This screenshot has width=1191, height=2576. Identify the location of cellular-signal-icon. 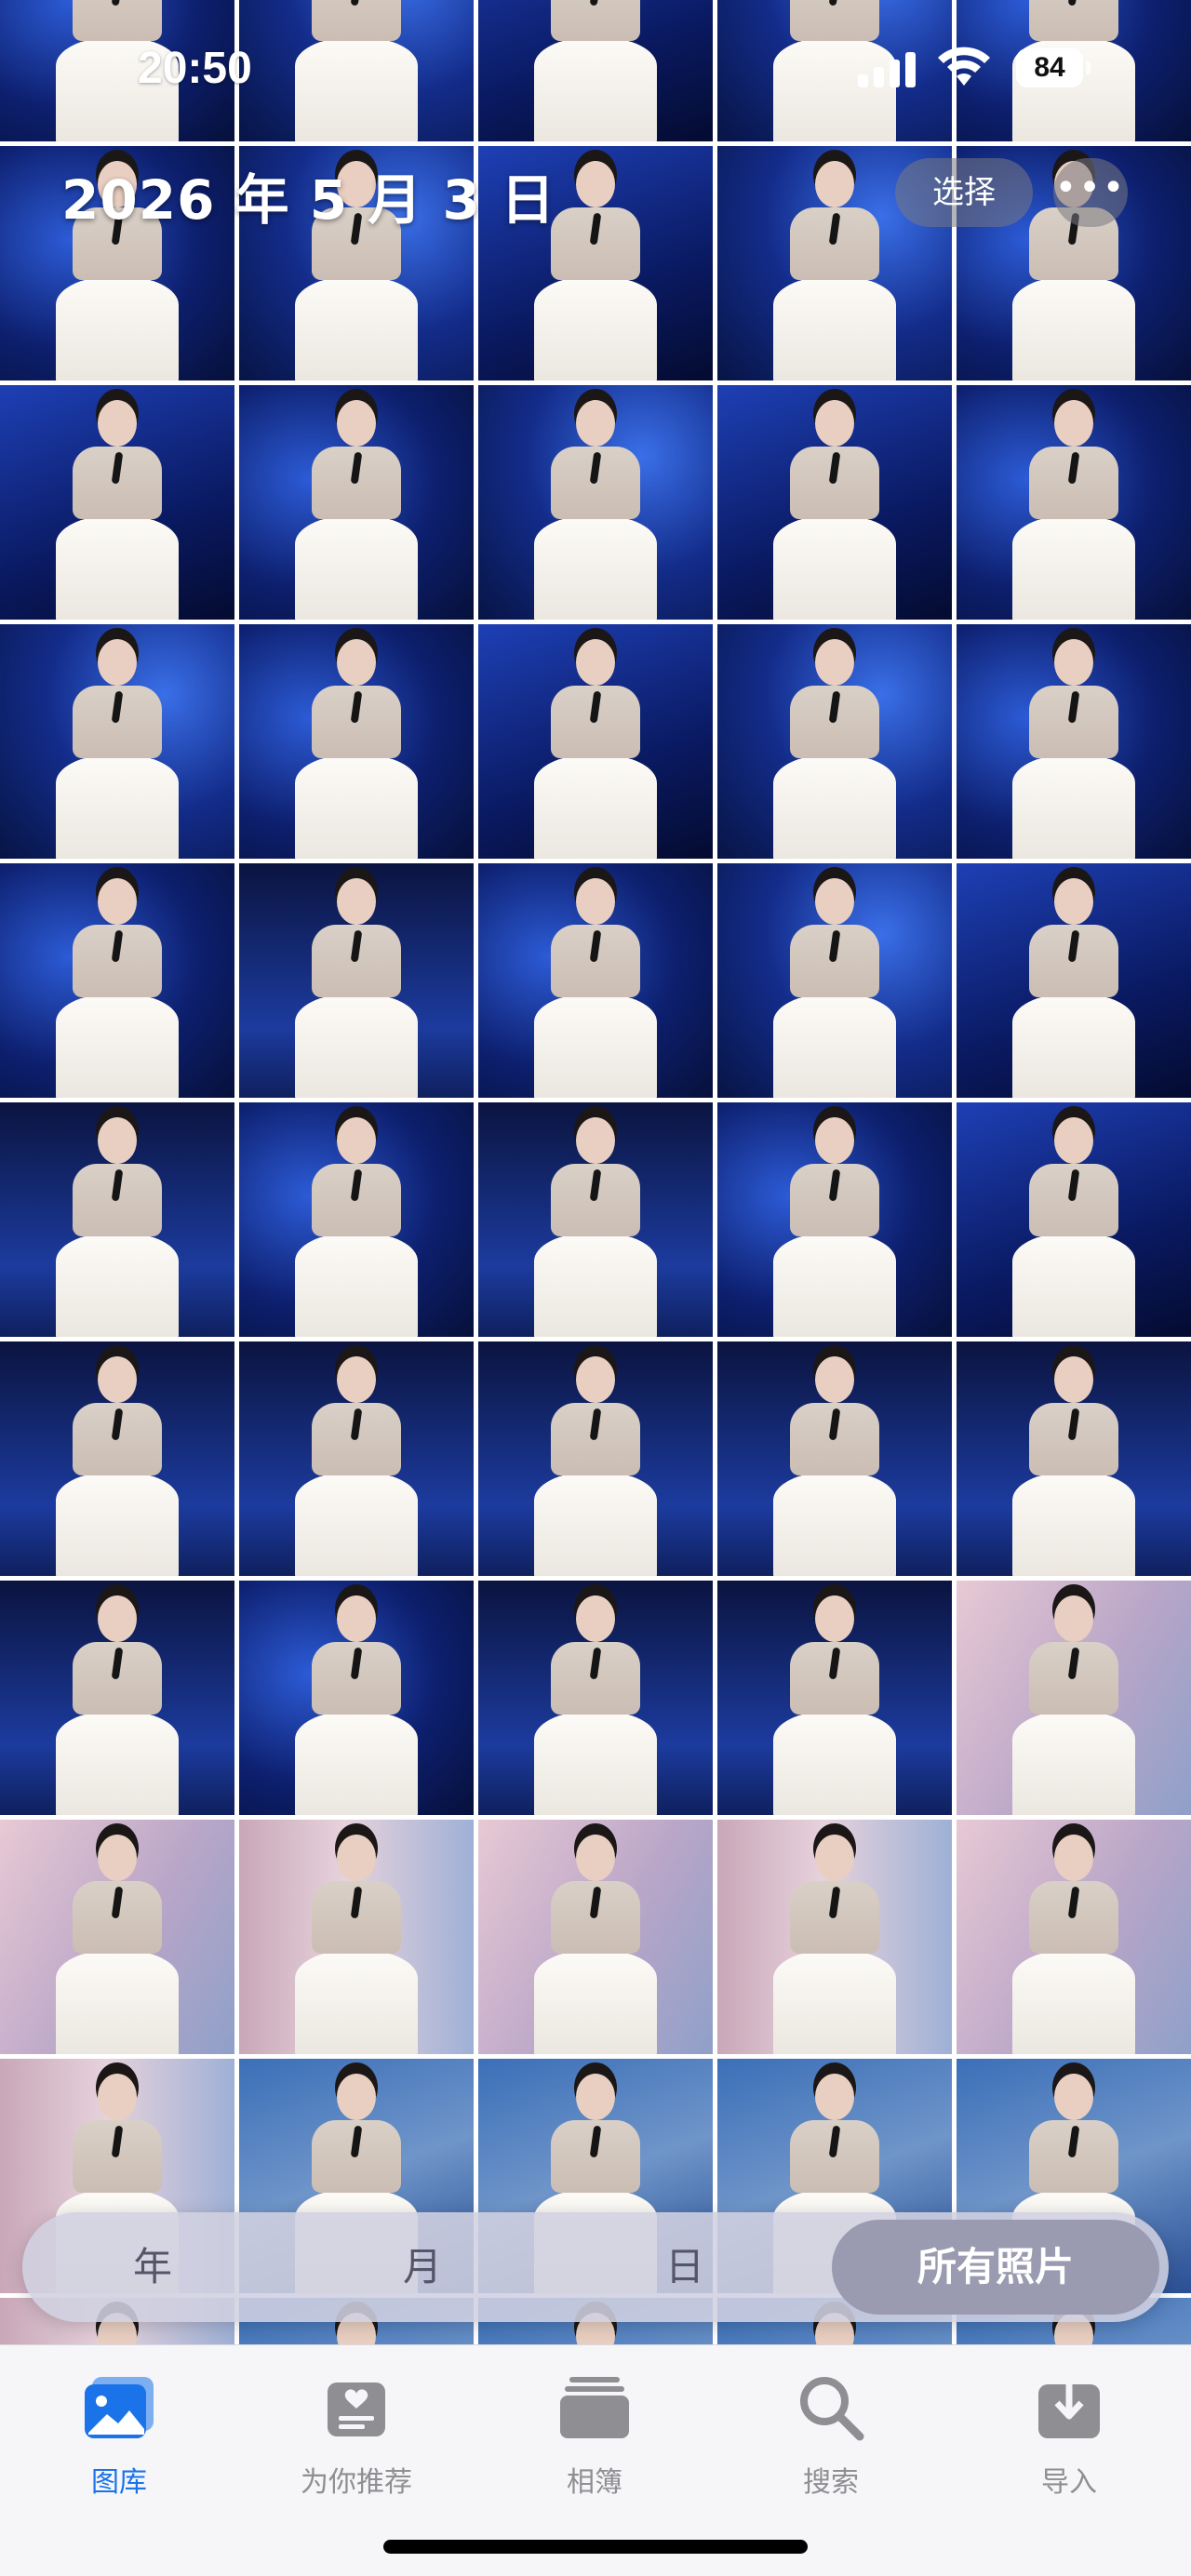
(889, 68).